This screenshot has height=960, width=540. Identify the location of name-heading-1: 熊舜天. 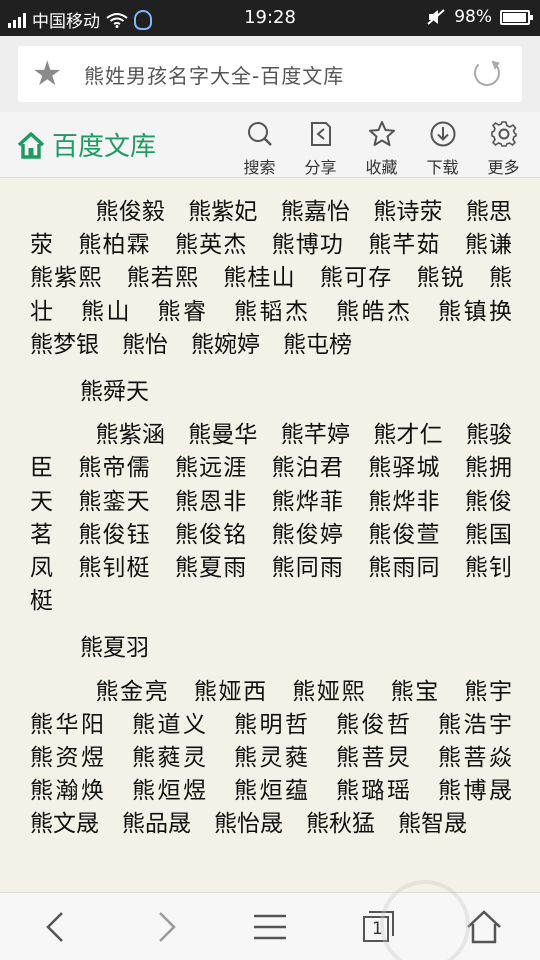
(114, 392).